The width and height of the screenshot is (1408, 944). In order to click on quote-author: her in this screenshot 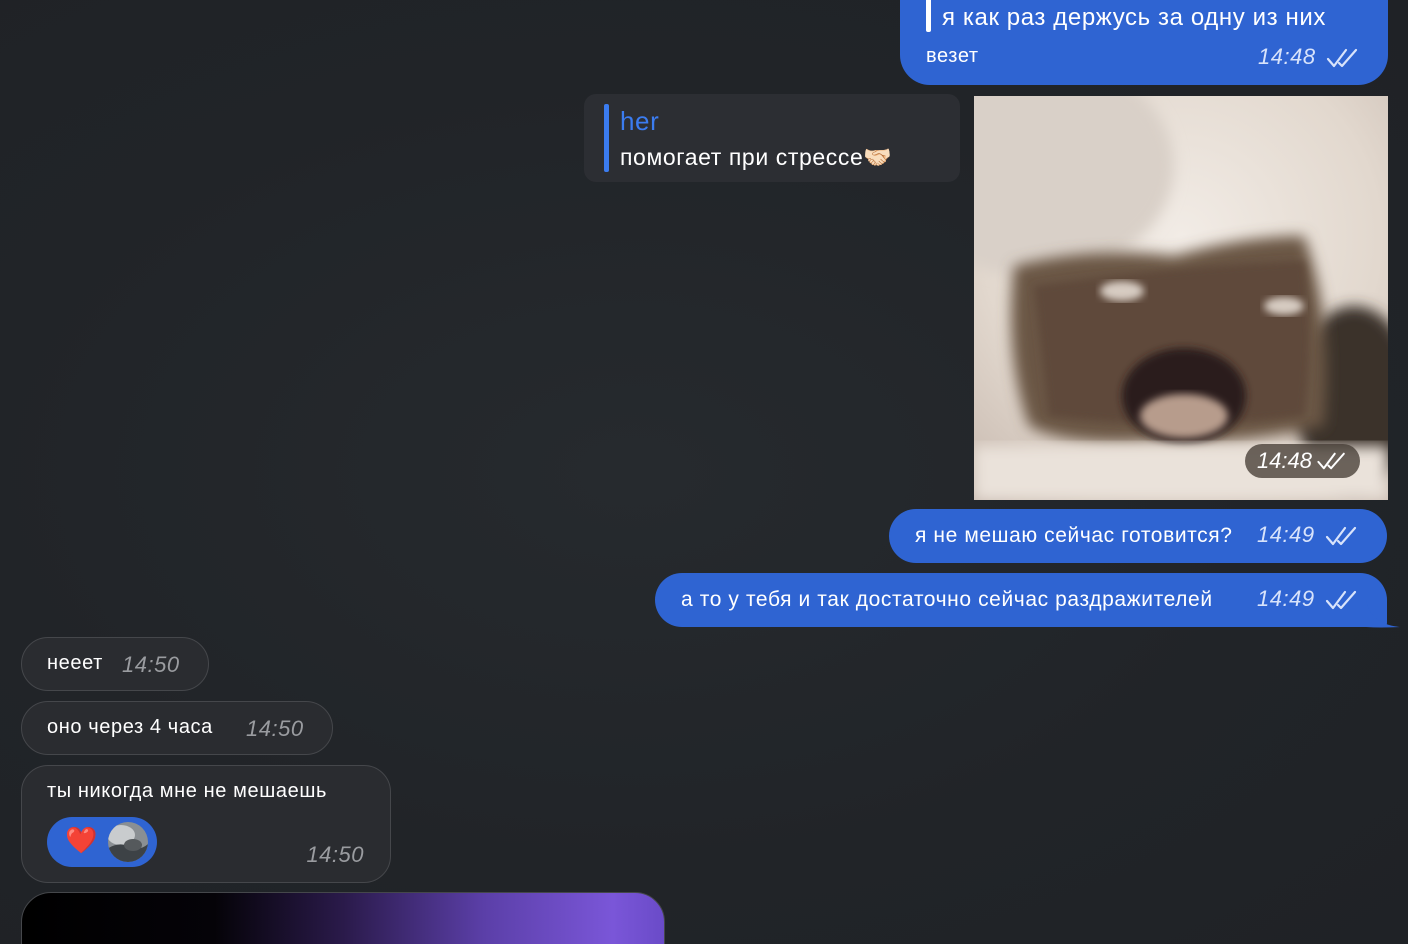, I will do `click(640, 121)`.